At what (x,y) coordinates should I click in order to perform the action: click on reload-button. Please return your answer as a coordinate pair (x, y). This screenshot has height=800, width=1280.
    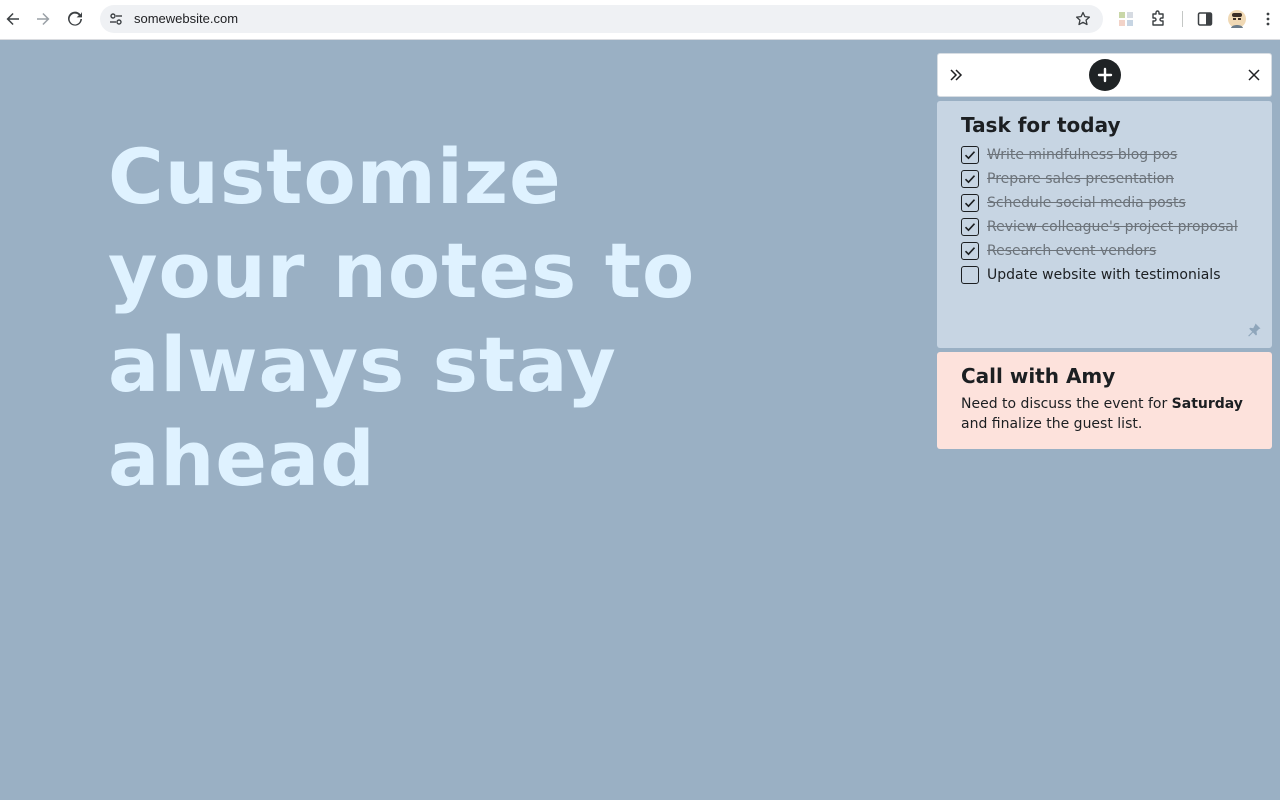
    Looking at the image, I should click on (75, 19).